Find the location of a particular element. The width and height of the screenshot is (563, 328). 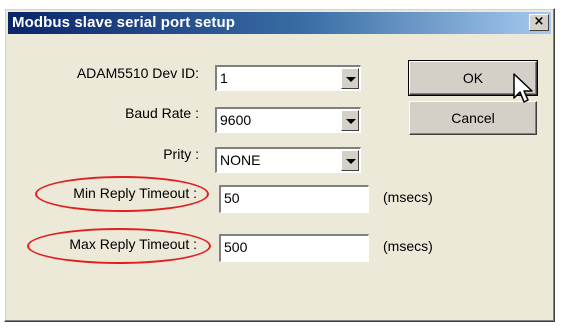

baud-rate-value: 9600 is located at coordinates (236, 120).